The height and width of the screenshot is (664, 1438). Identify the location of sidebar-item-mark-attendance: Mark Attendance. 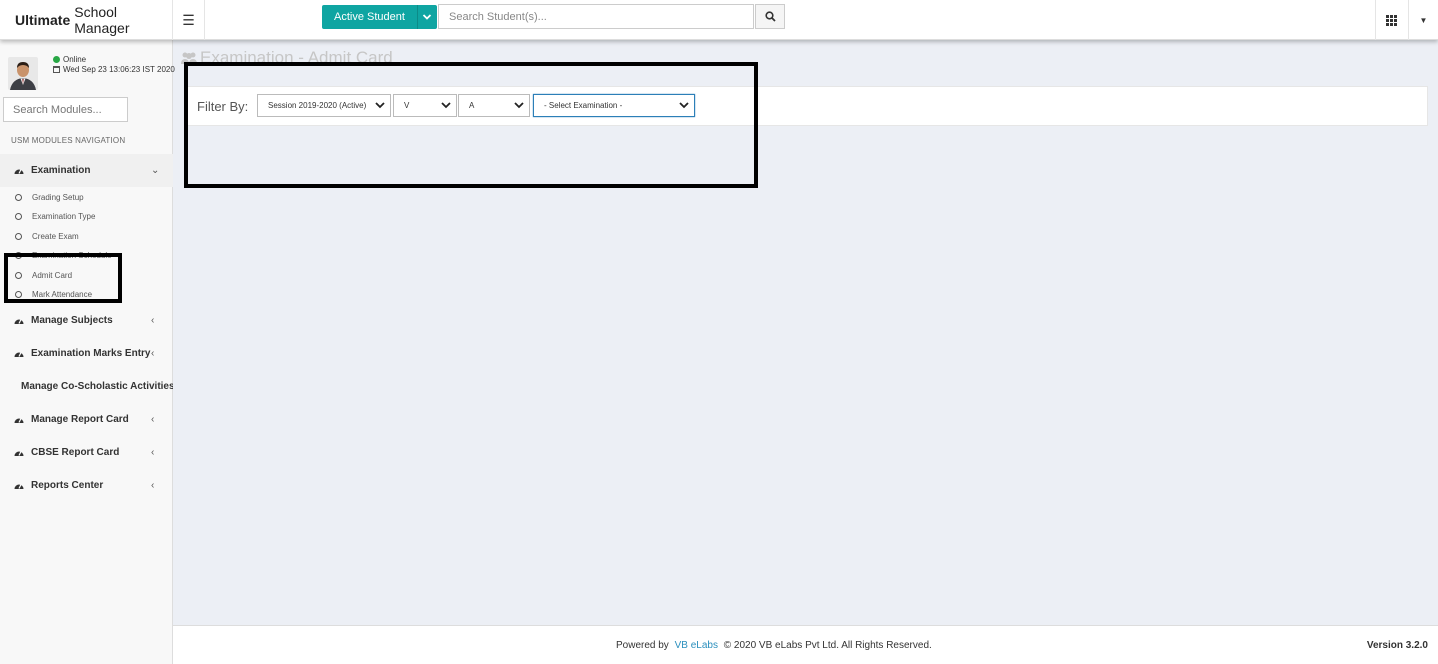
(86, 294).